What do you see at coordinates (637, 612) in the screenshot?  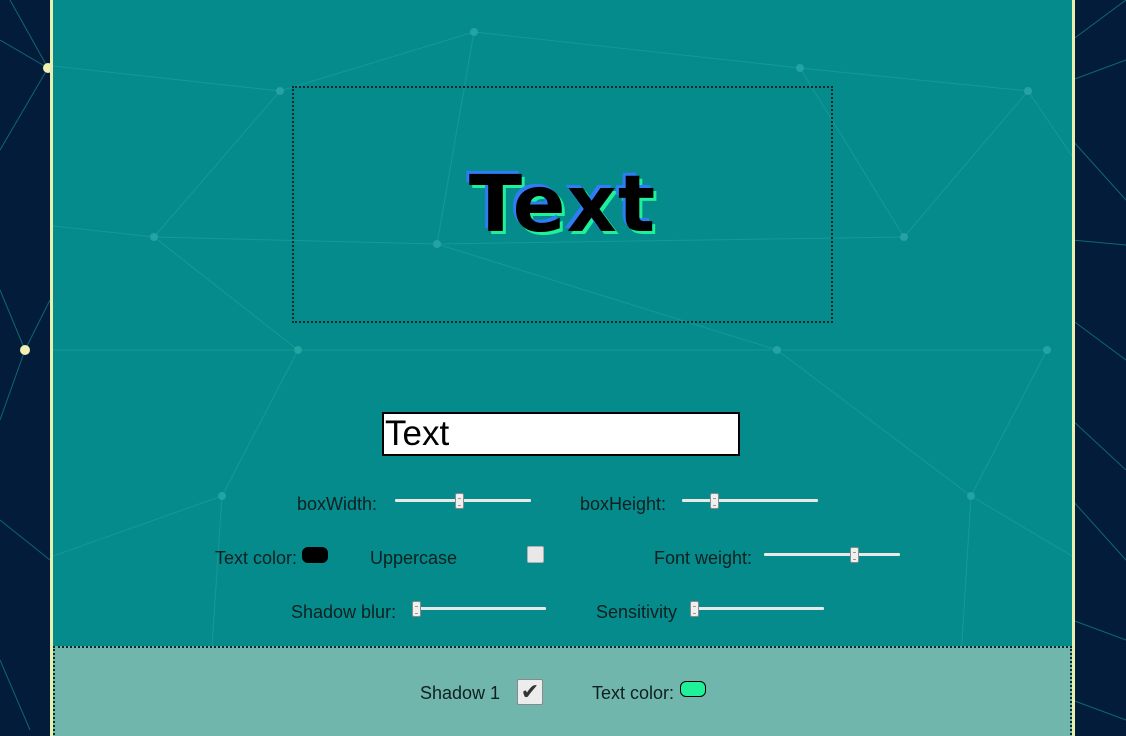 I see `sensitivity-label: Sensitivity` at bounding box center [637, 612].